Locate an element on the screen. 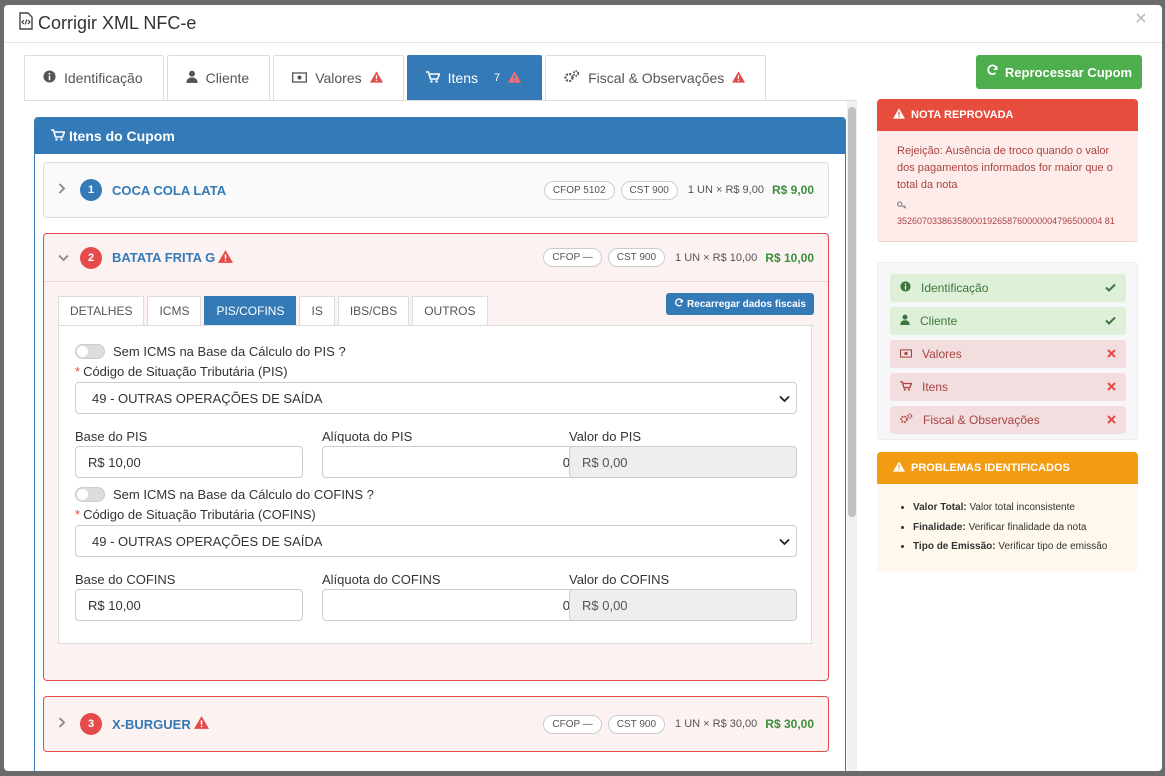 The height and width of the screenshot is (776, 1165). reload-fiscal-button: Recarregar dados fiscais is located at coordinates (740, 304).